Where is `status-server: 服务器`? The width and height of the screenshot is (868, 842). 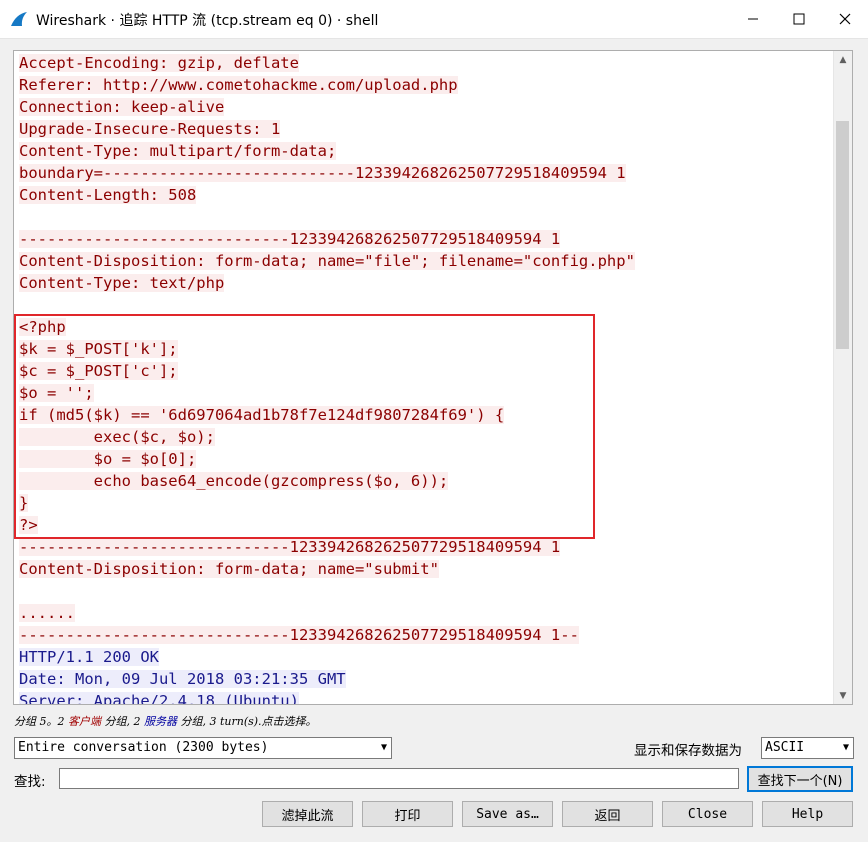
status-server: 服务器 is located at coordinates (160, 721).